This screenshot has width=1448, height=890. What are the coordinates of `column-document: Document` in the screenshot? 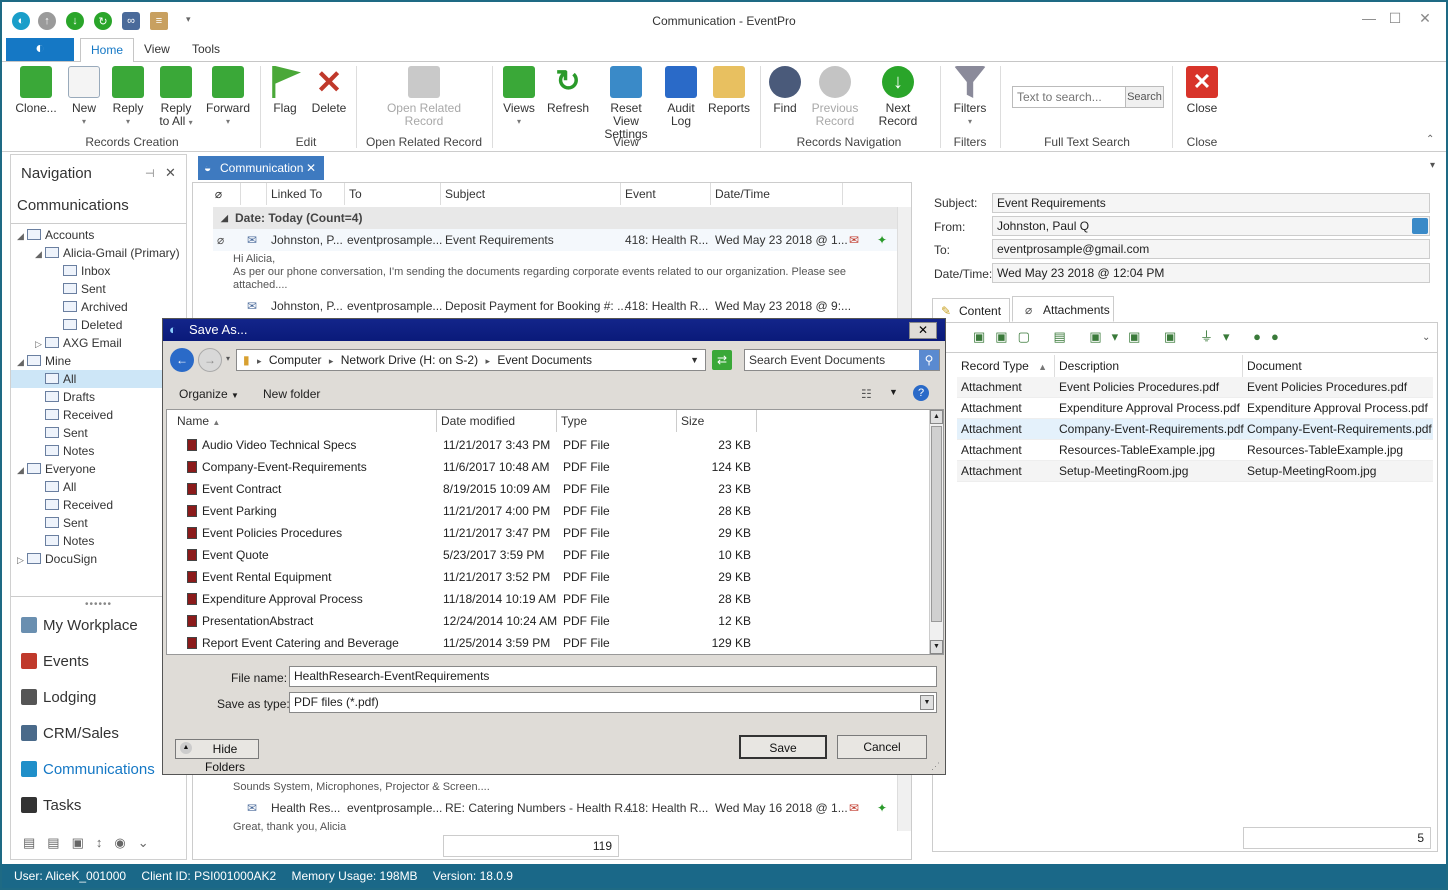 It's located at (1338, 366).